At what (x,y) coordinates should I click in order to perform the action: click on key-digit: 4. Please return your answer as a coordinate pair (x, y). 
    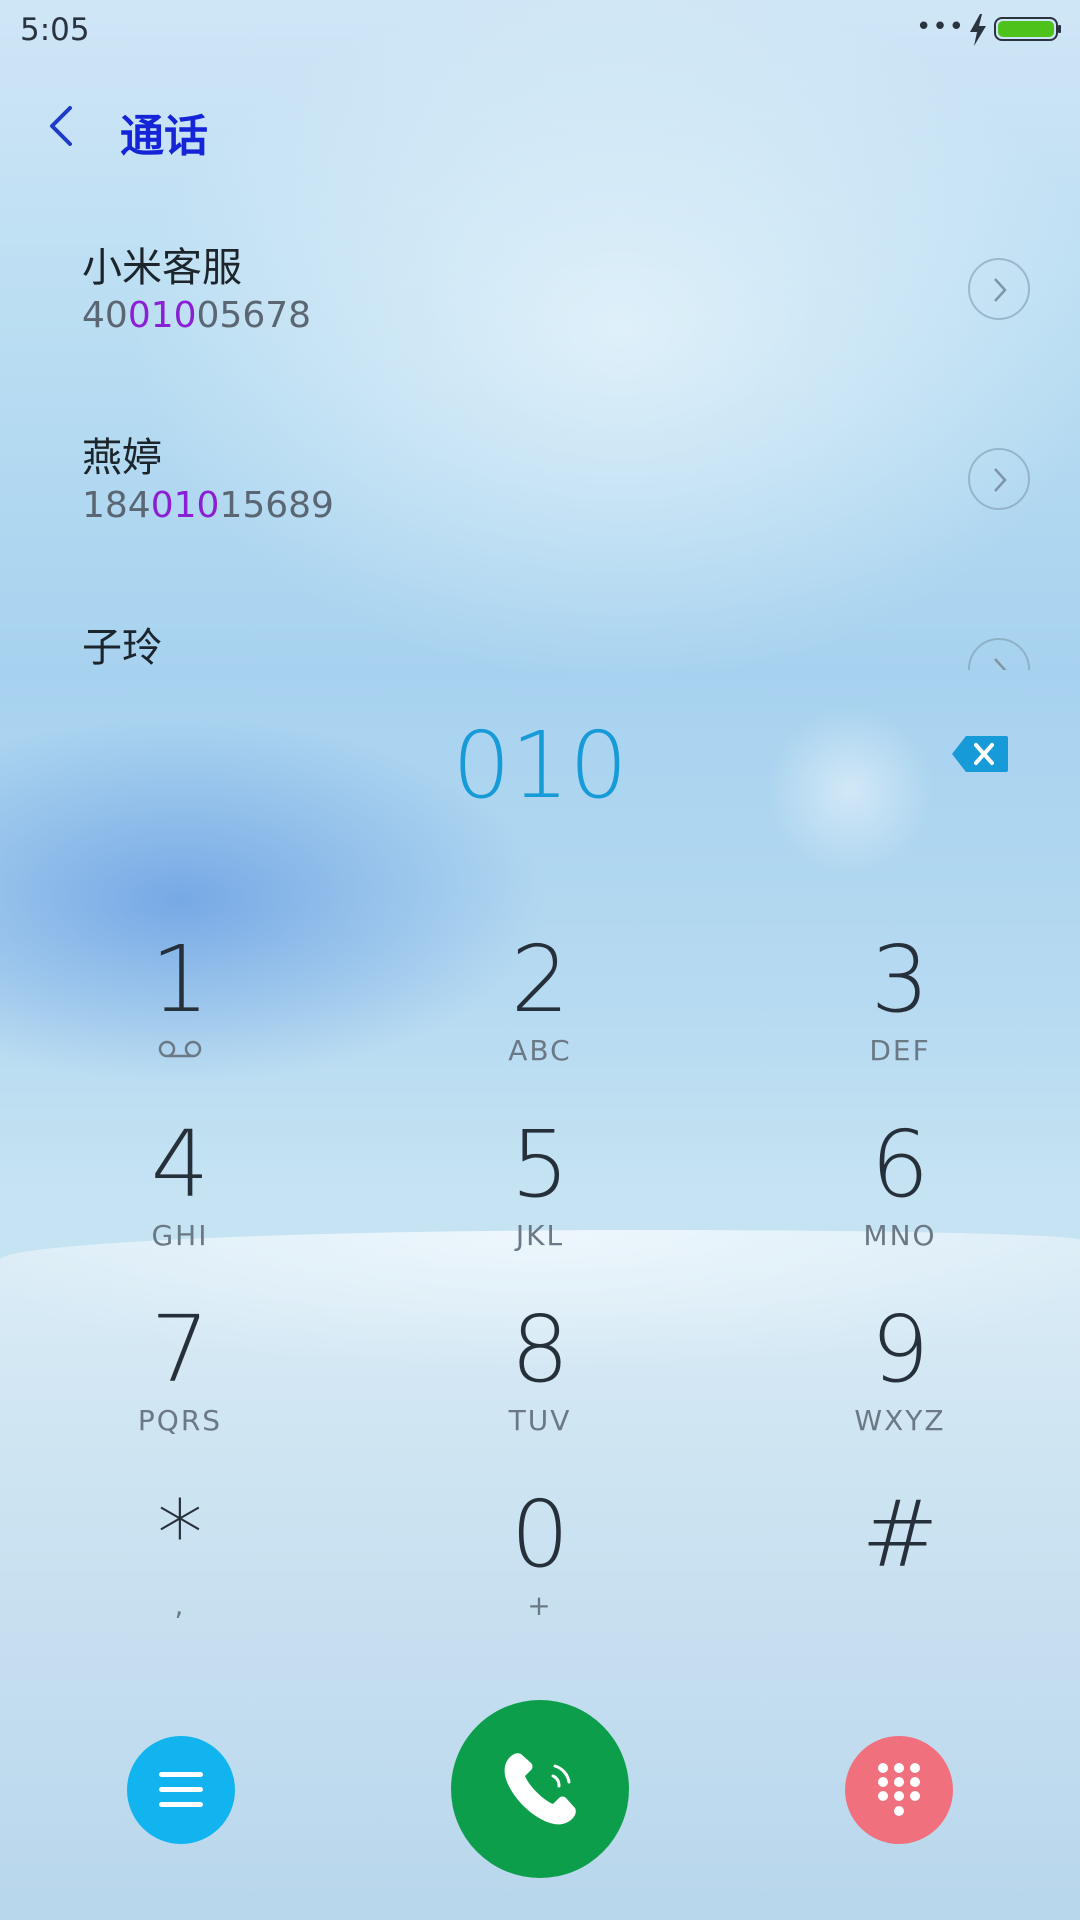
    Looking at the image, I should click on (180, 1164).